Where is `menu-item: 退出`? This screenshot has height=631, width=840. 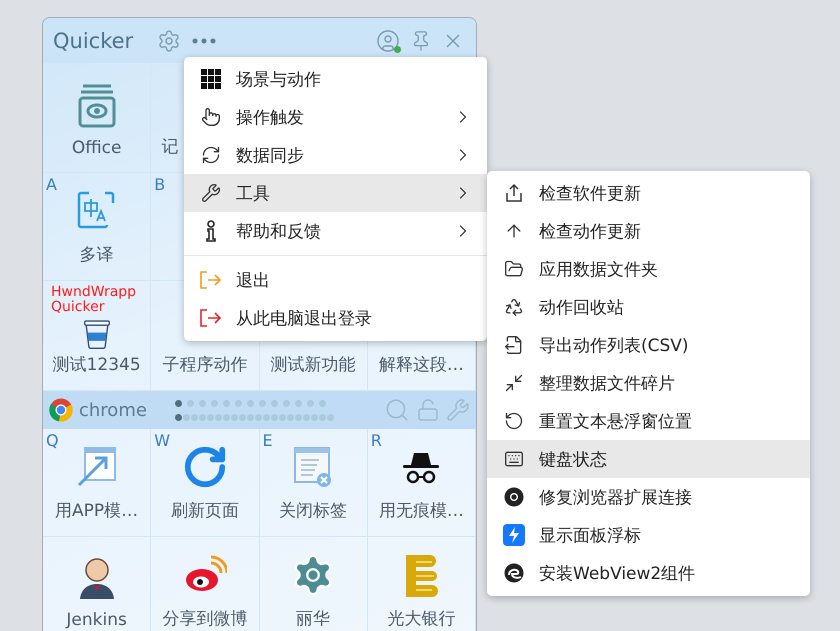 menu-item: 退出 is located at coordinates (335, 280).